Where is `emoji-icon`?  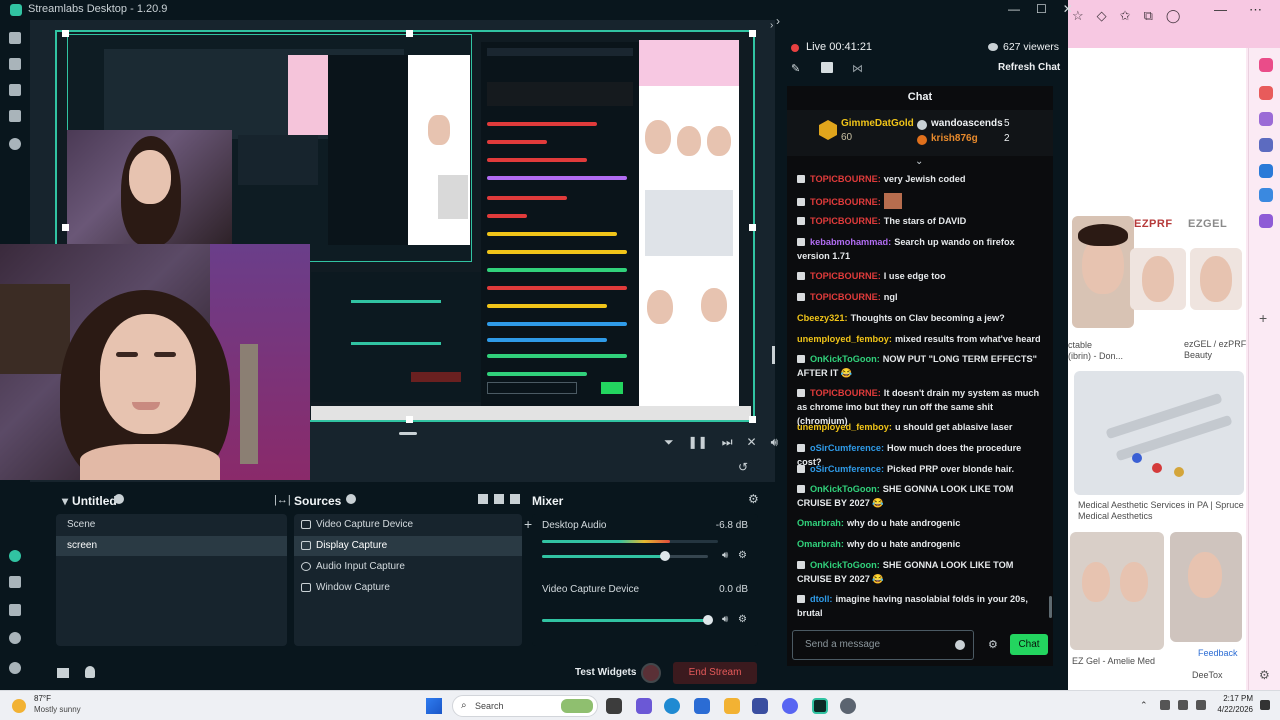
emoji-icon is located at coordinates (960, 645).